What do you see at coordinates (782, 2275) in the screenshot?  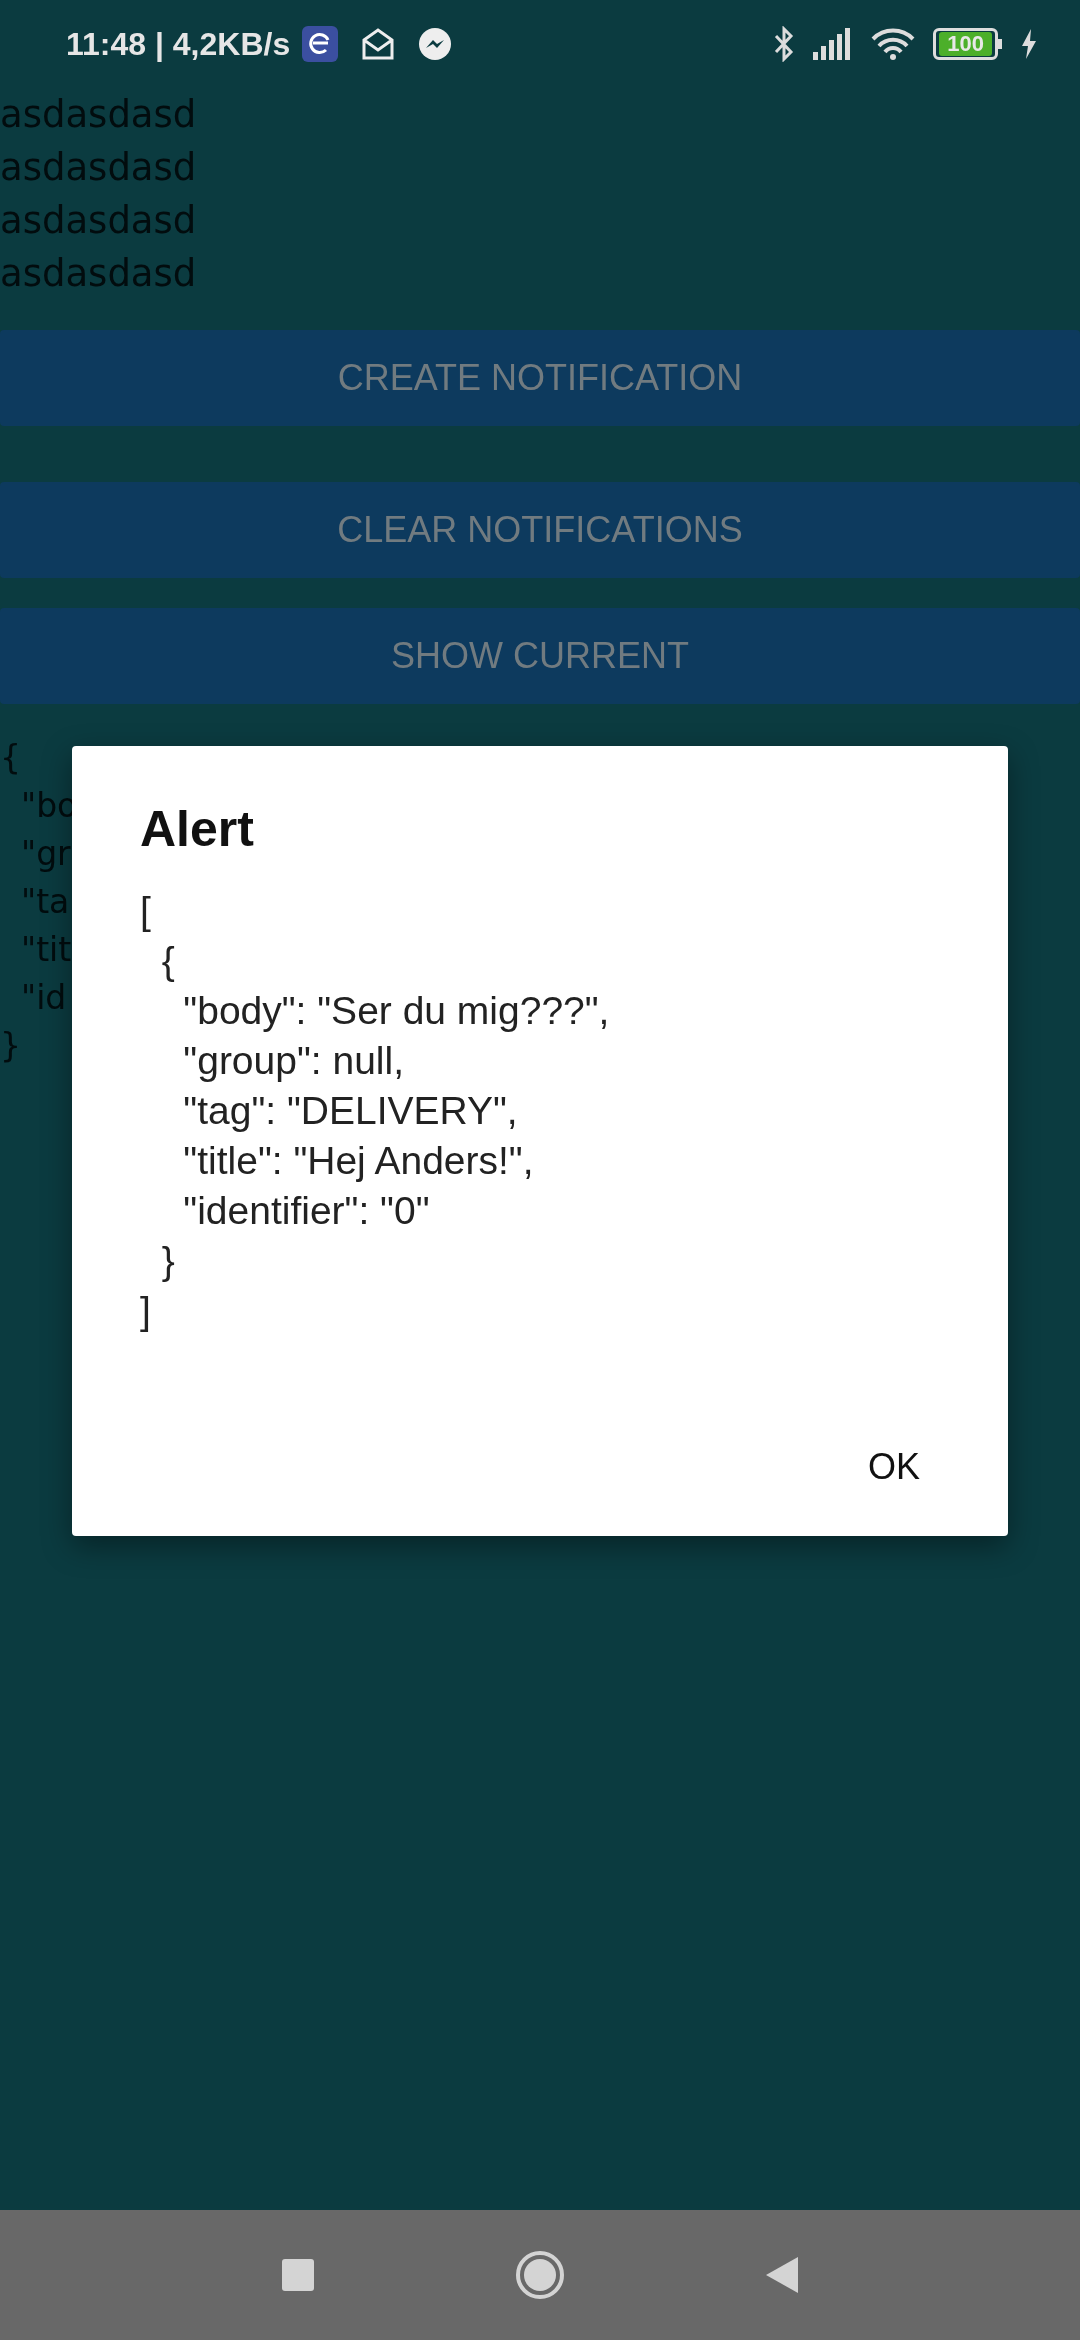 I see `back-icon` at bounding box center [782, 2275].